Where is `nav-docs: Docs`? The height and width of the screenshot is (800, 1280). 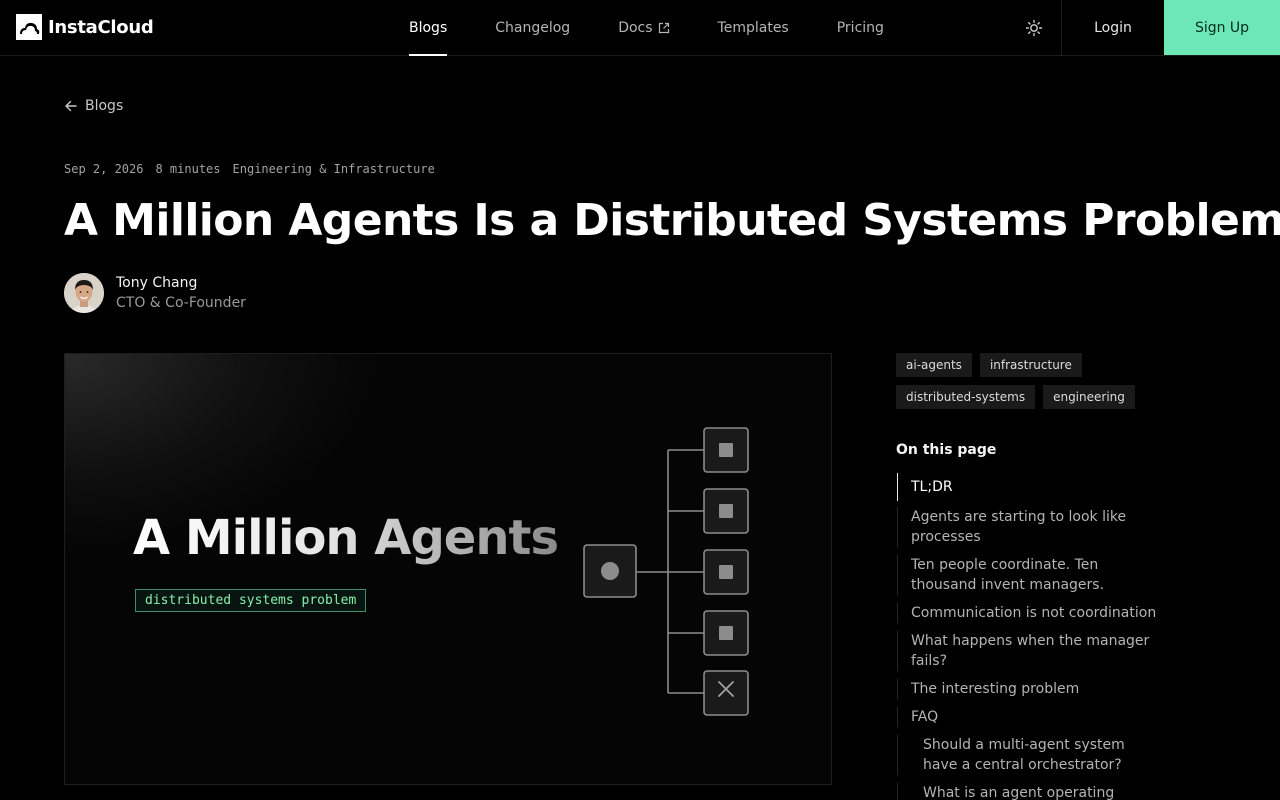 nav-docs: Docs is located at coordinates (643, 28).